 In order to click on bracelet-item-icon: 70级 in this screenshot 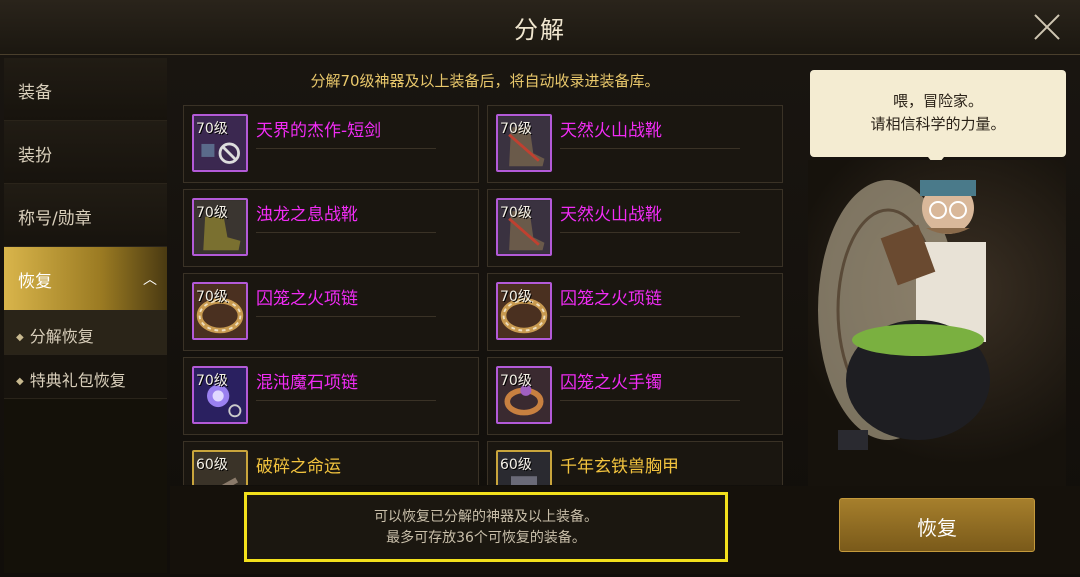, I will do `click(524, 395)`.